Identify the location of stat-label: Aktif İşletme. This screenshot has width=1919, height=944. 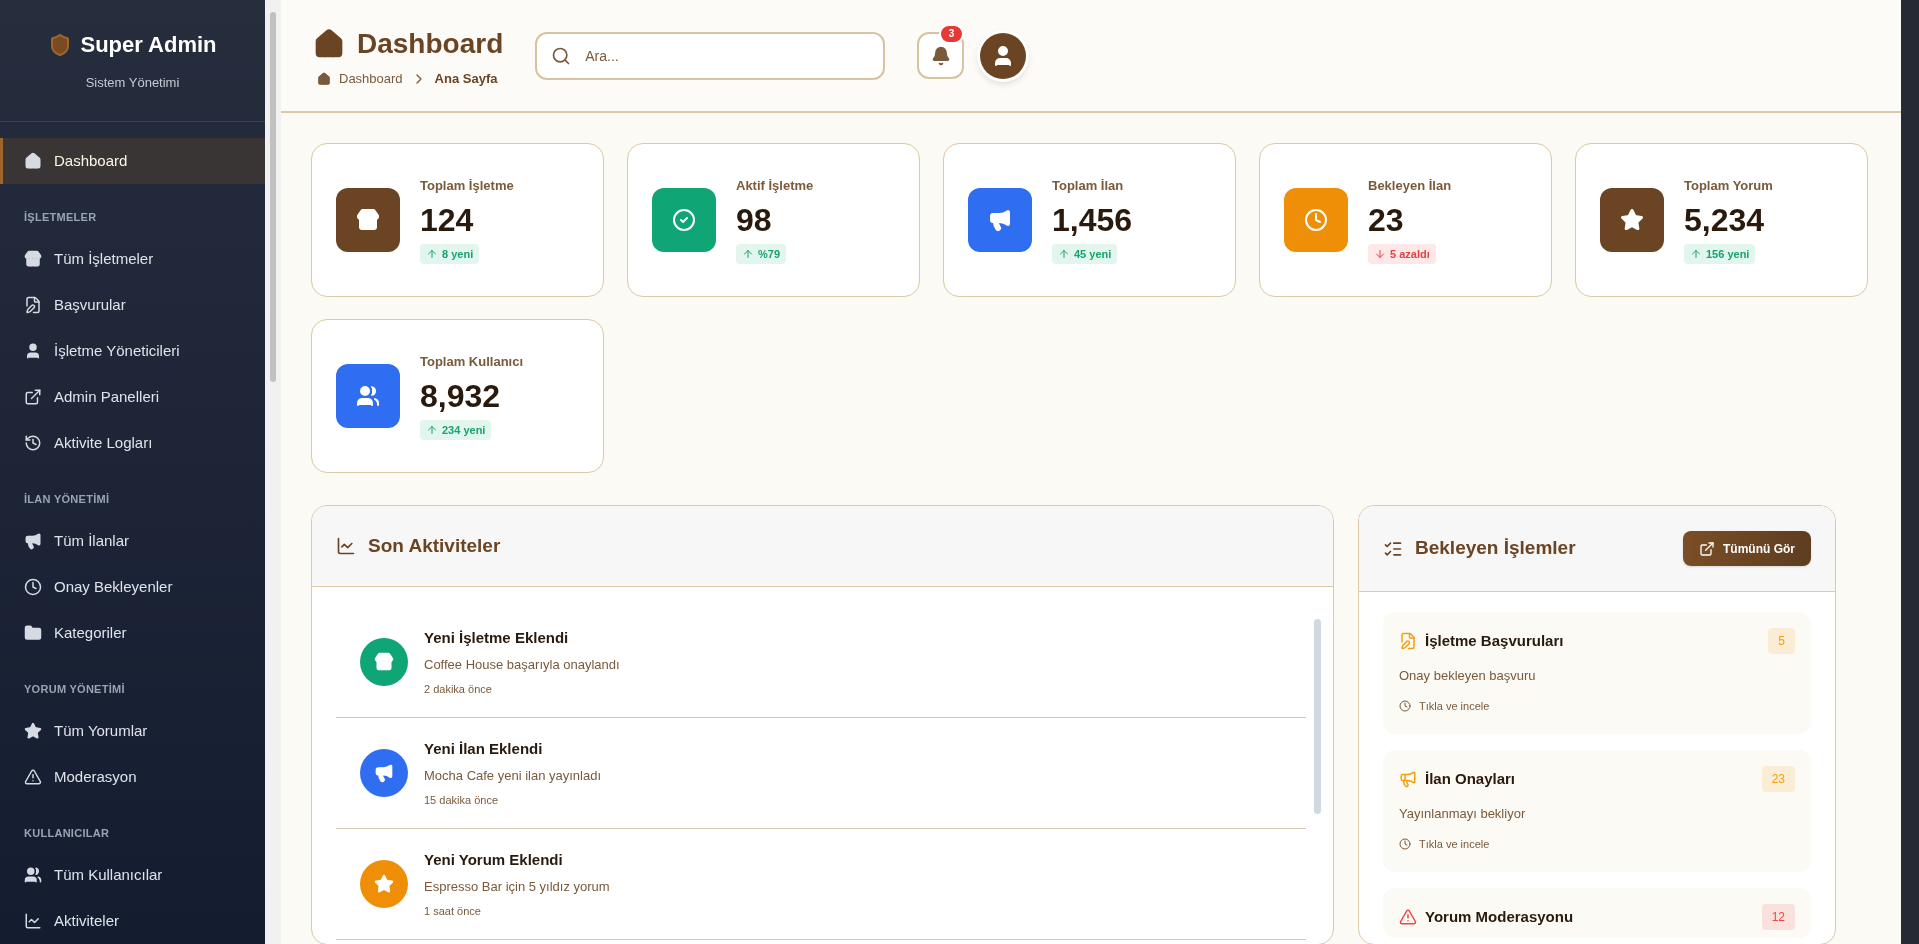
(775, 186).